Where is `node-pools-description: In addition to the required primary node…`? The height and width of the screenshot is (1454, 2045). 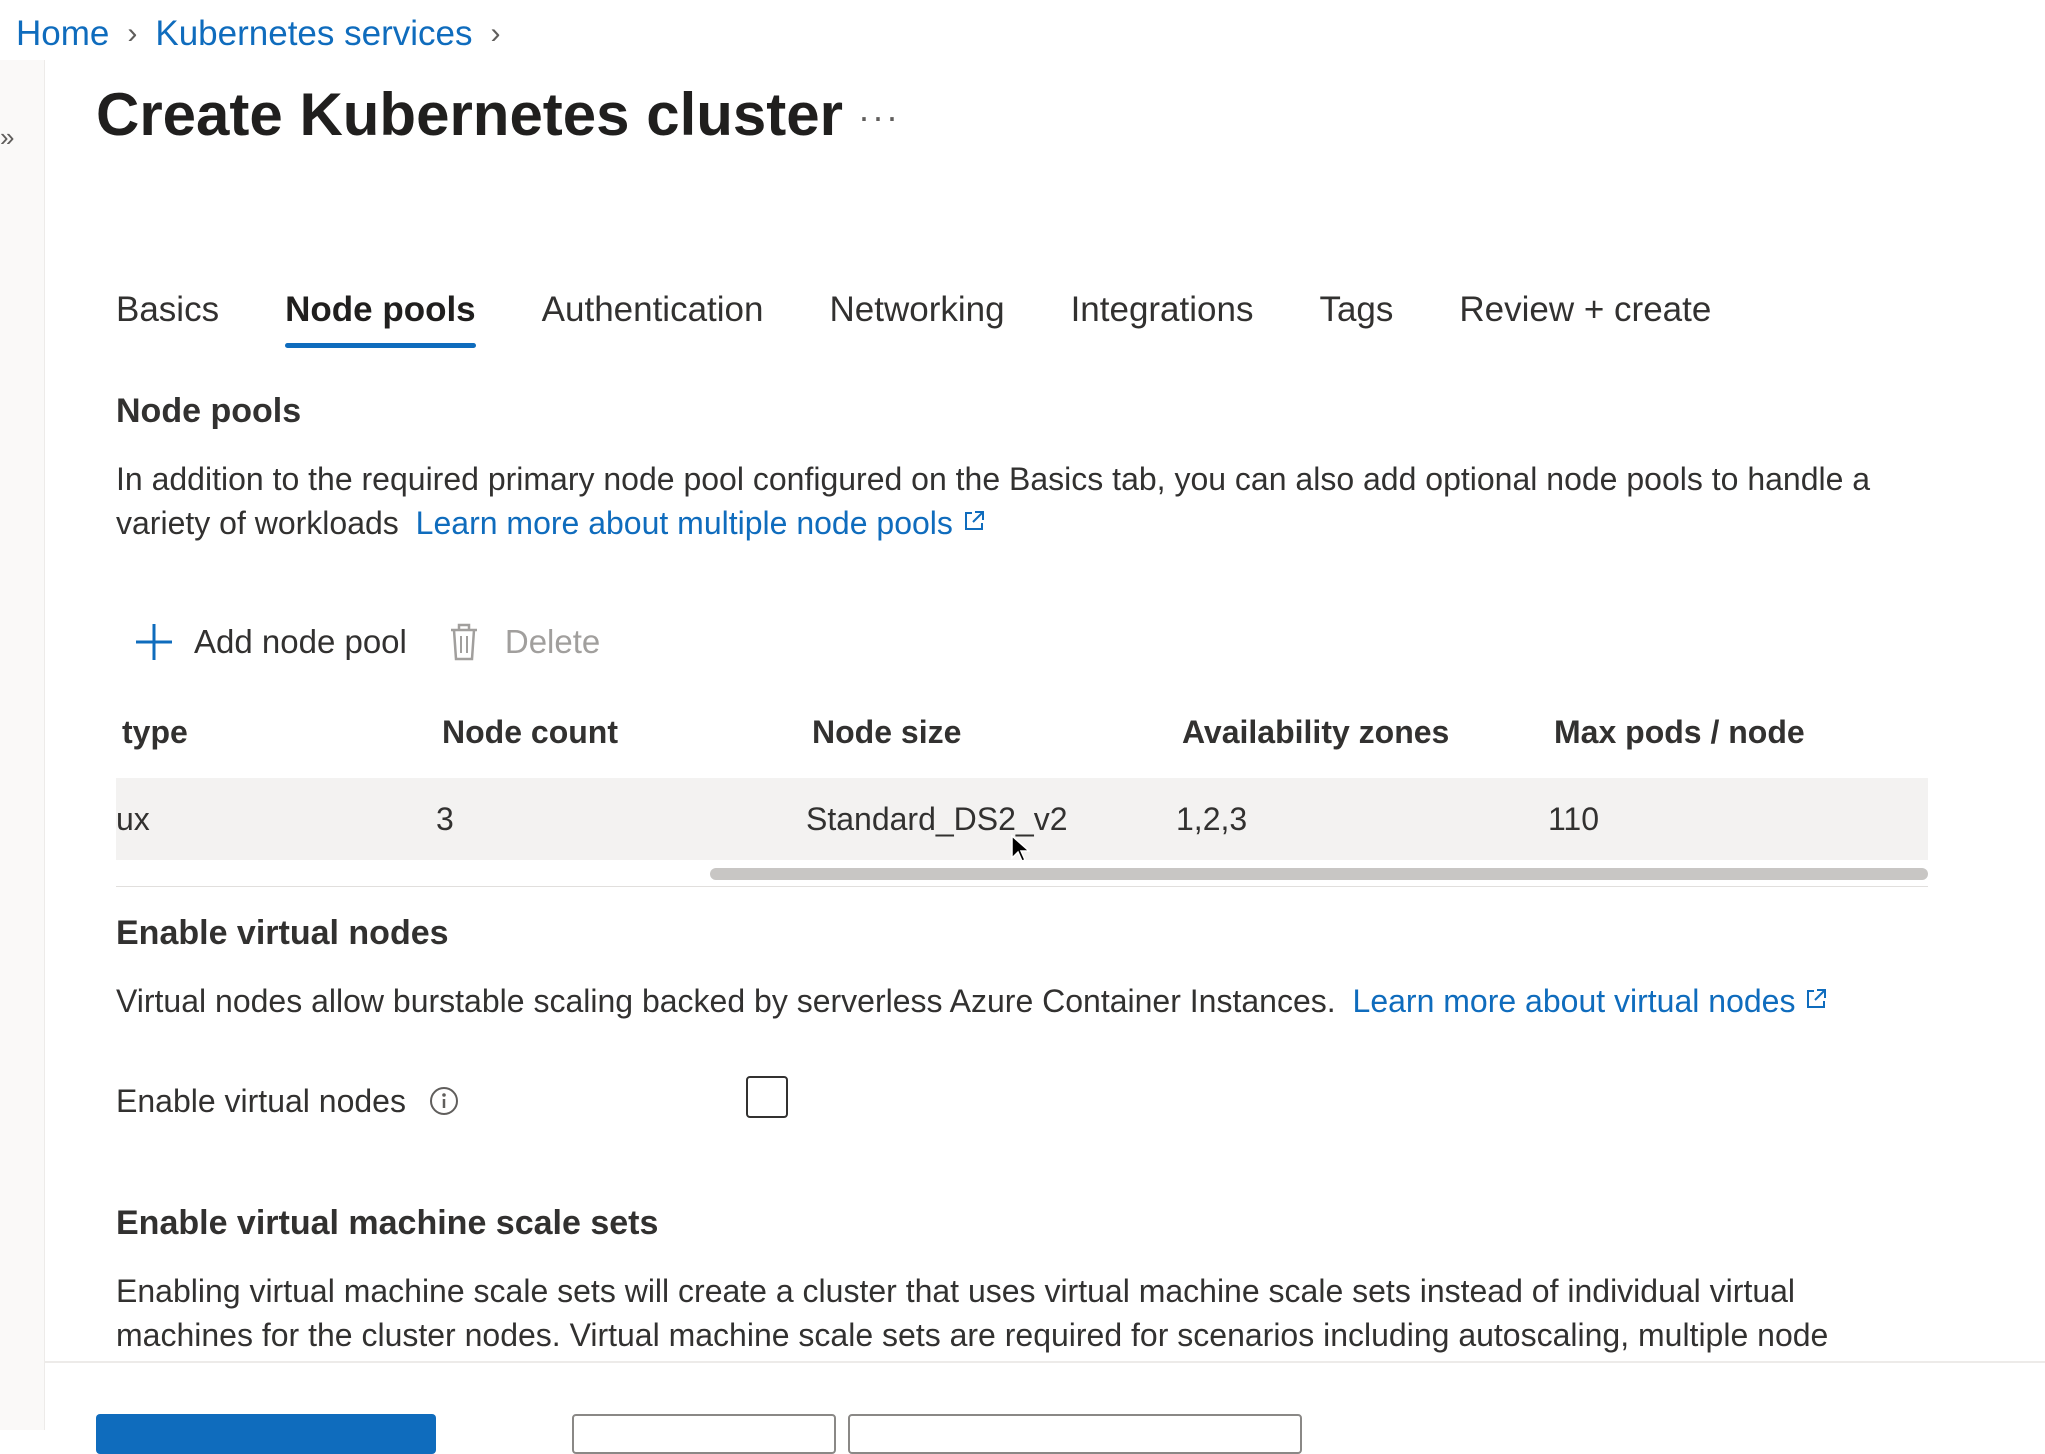 node-pools-description: In addition to the required primary node… is located at coordinates (1021, 501).